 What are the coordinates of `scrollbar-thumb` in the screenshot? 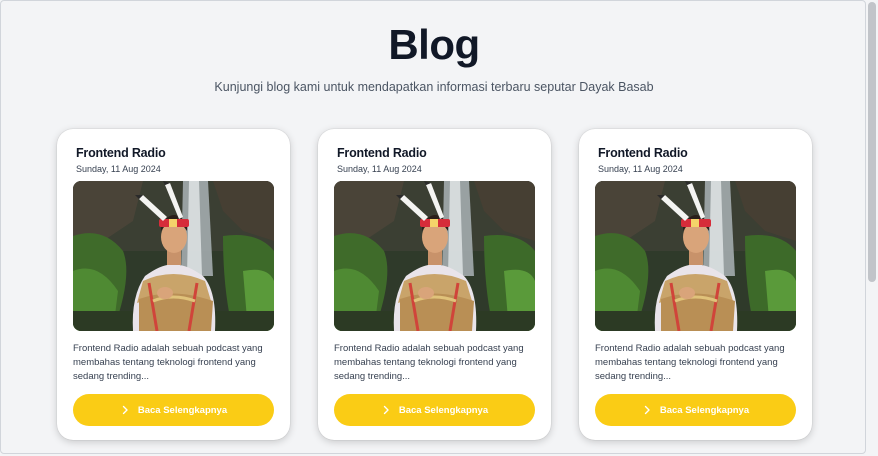 It's located at (872, 142).